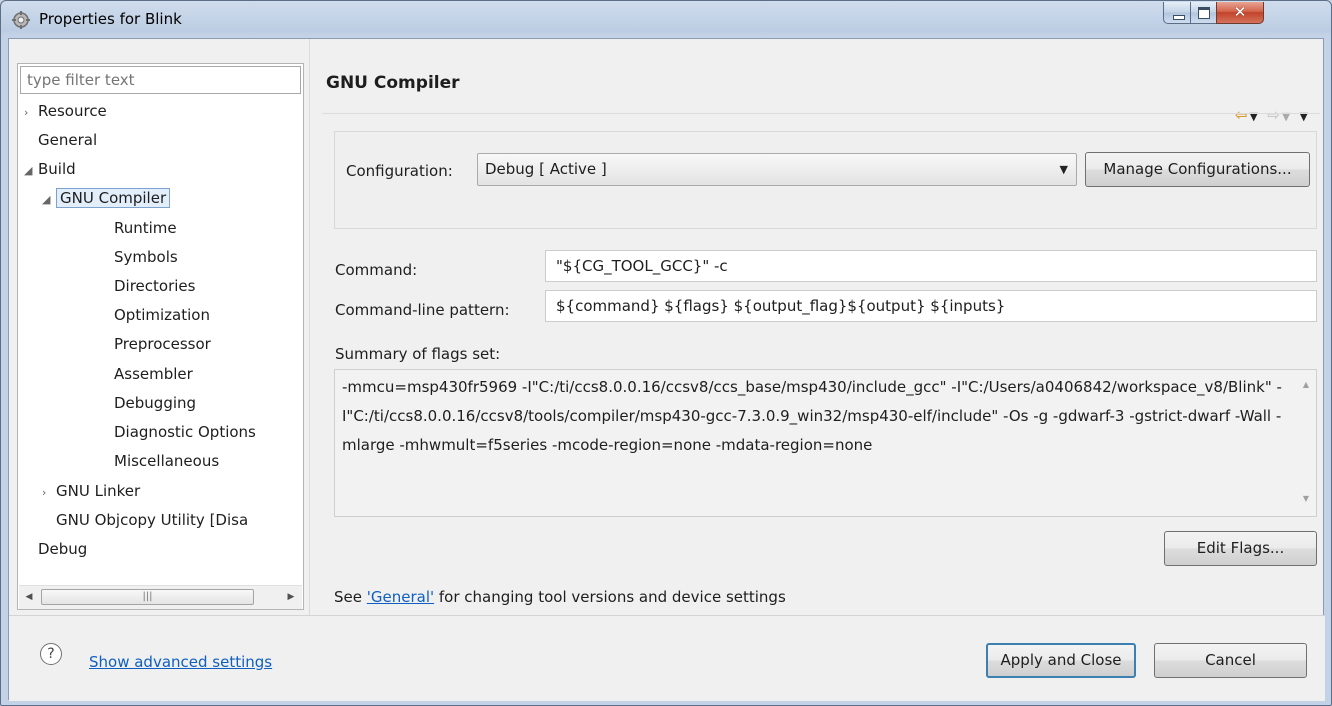 The height and width of the screenshot is (706, 1332). Describe the element at coordinates (1274, 115) in the screenshot. I see `forward-arrow-icon: ⇨` at that location.